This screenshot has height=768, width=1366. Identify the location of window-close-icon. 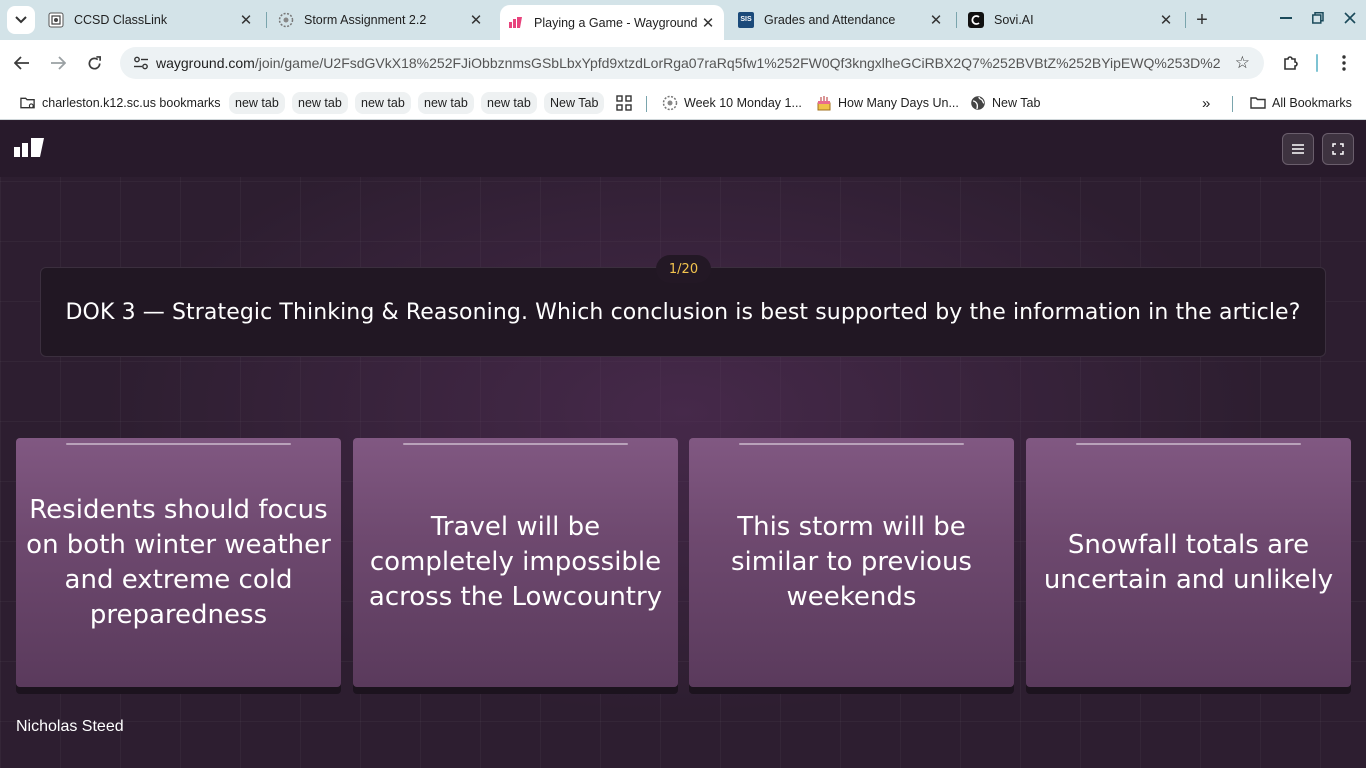
(1350, 18).